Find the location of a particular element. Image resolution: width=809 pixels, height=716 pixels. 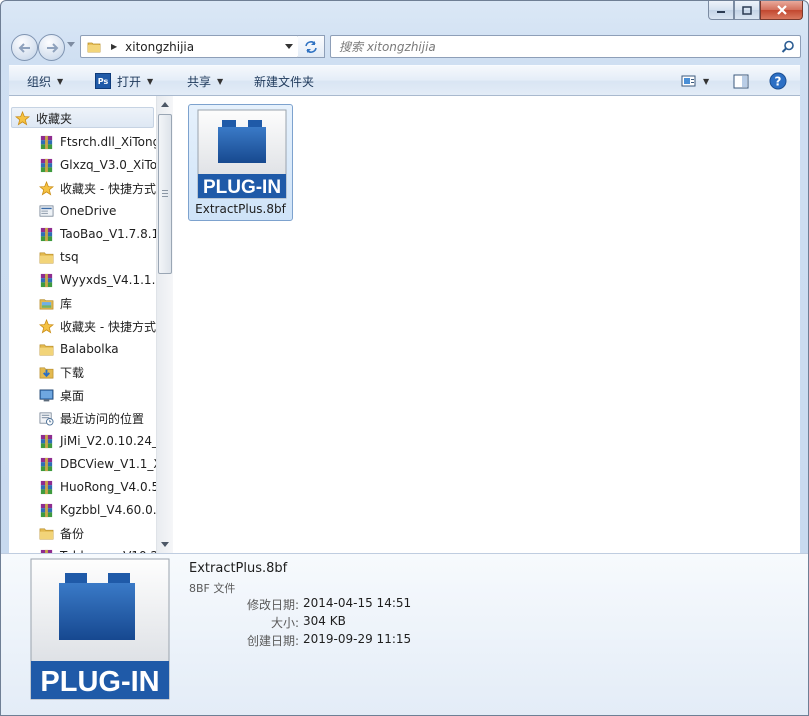

help-icon: ? is located at coordinates (778, 81).